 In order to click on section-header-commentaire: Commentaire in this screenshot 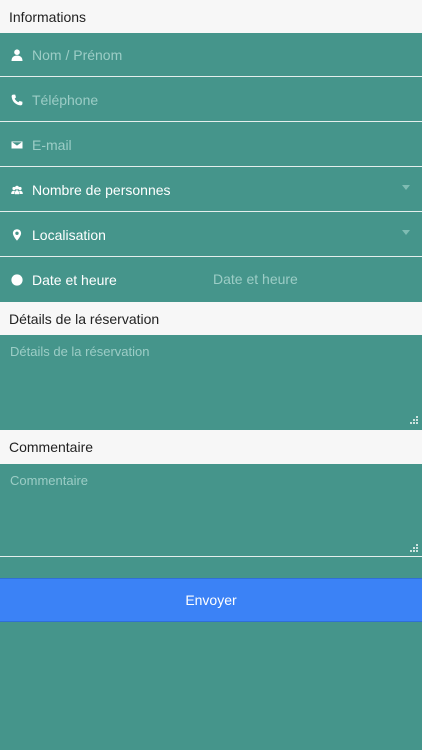, I will do `click(211, 447)`.